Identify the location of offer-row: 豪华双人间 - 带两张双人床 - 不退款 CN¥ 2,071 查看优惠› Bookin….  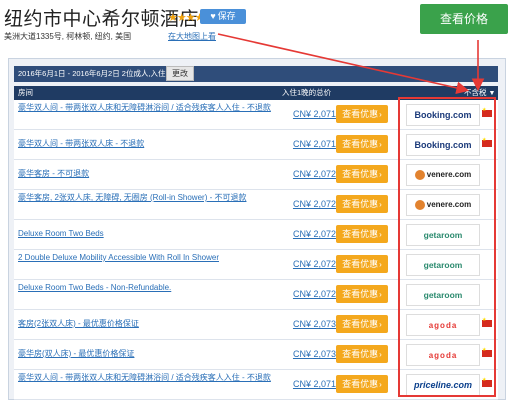
(256, 145).